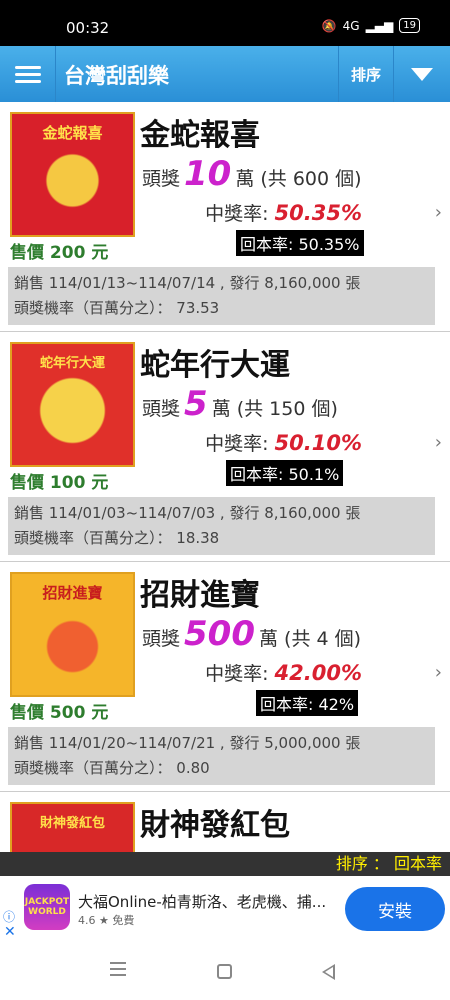 This screenshot has width=450, height=1000. I want to click on sales-period: 銷售 114/01/20~114/07/21 , 發行 5,000,000 張, so click(187, 743).